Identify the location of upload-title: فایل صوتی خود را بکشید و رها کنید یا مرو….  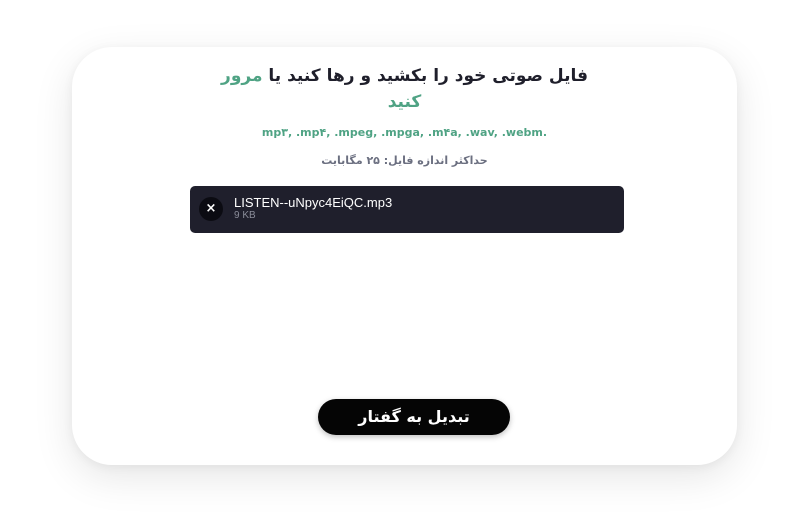
(404, 89).